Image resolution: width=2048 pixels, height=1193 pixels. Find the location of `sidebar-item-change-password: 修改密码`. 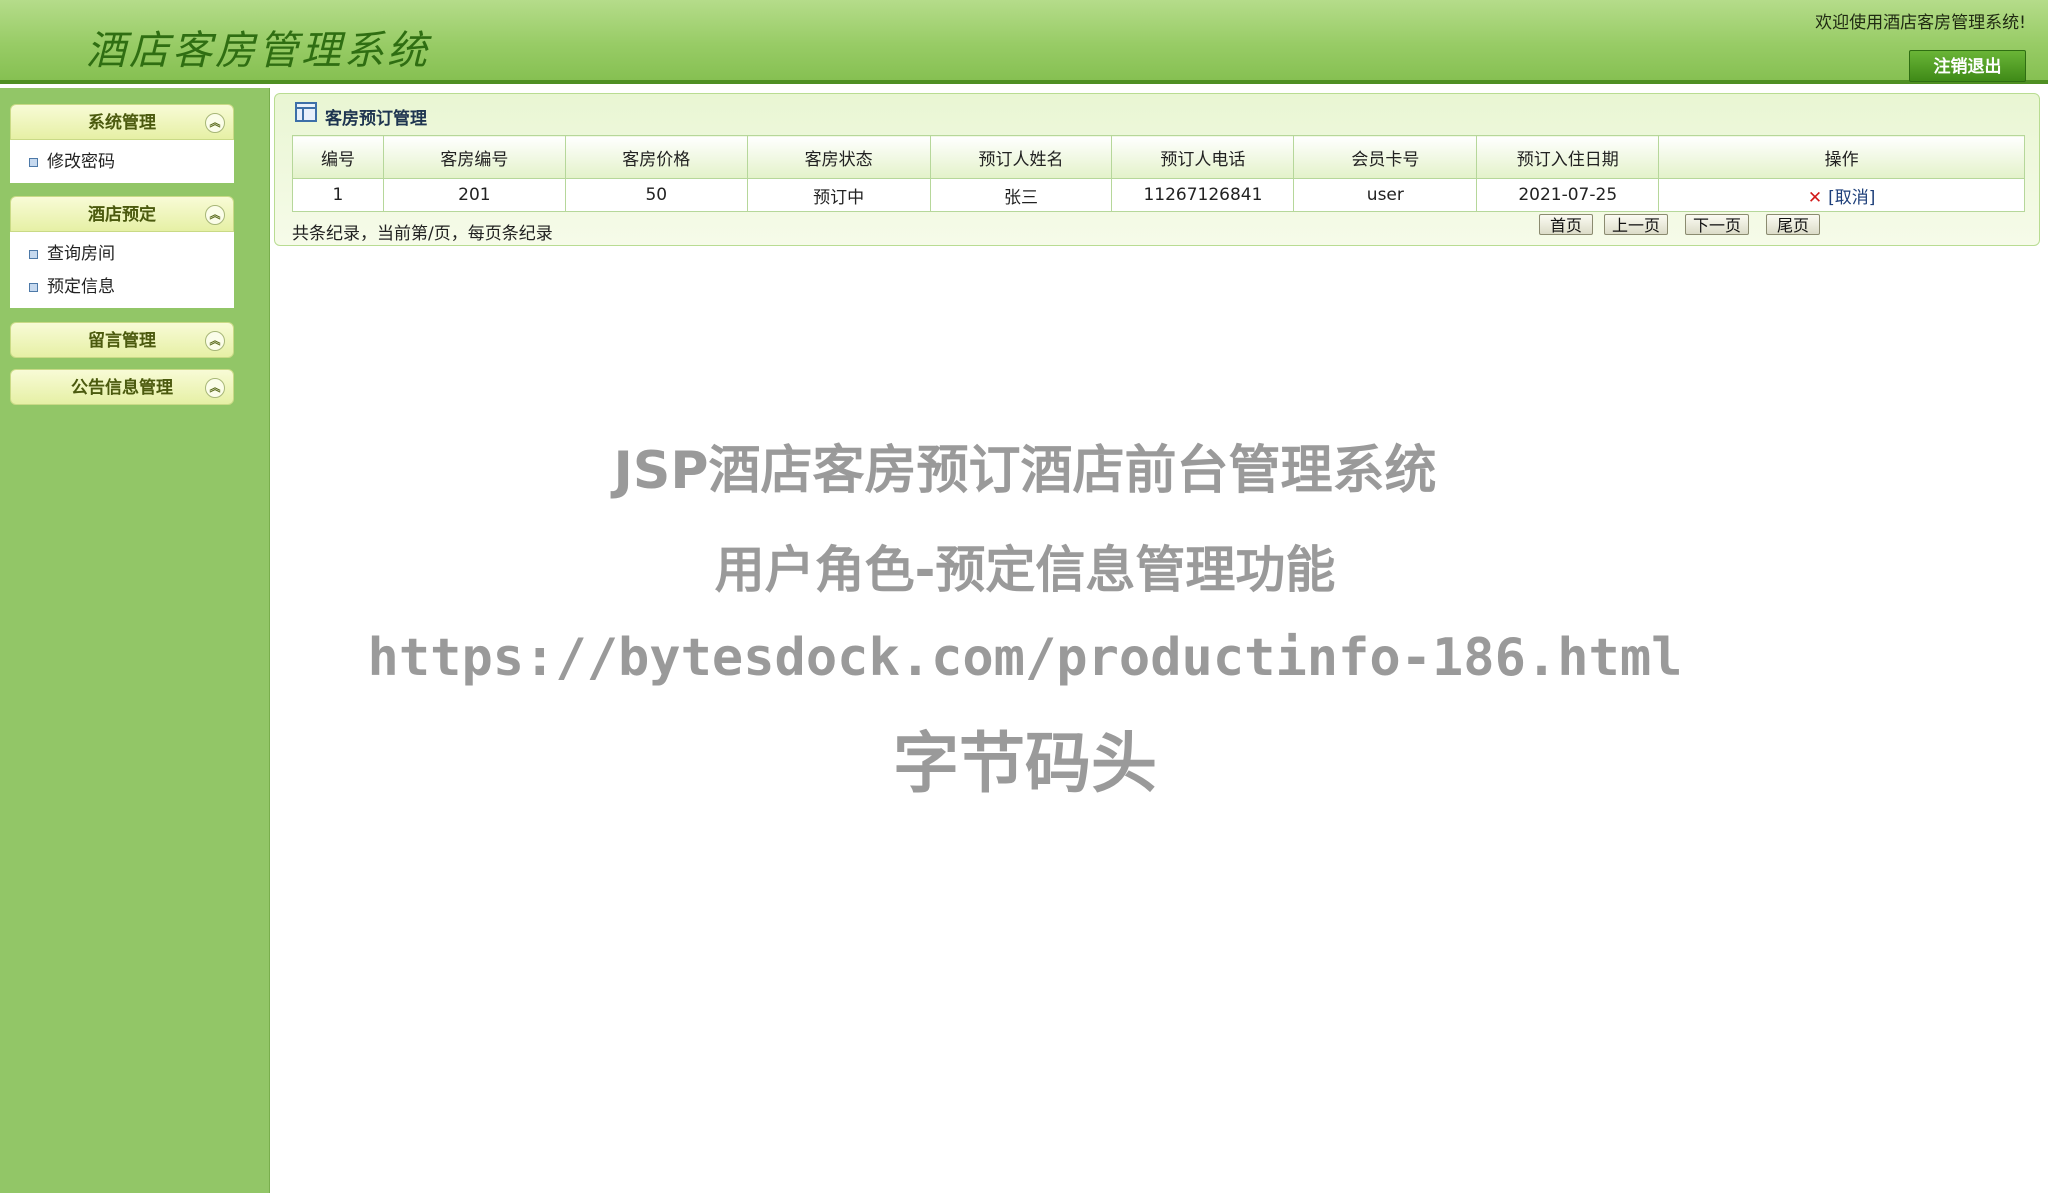

sidebar-item-change-password: 修改密码 is located at coordinates (122, 162).